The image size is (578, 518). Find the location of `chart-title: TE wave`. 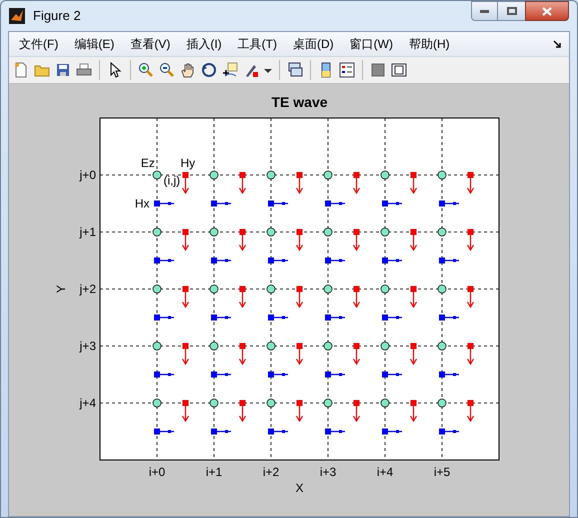

chart-title: TE wave is located at coordinates (299, 102).